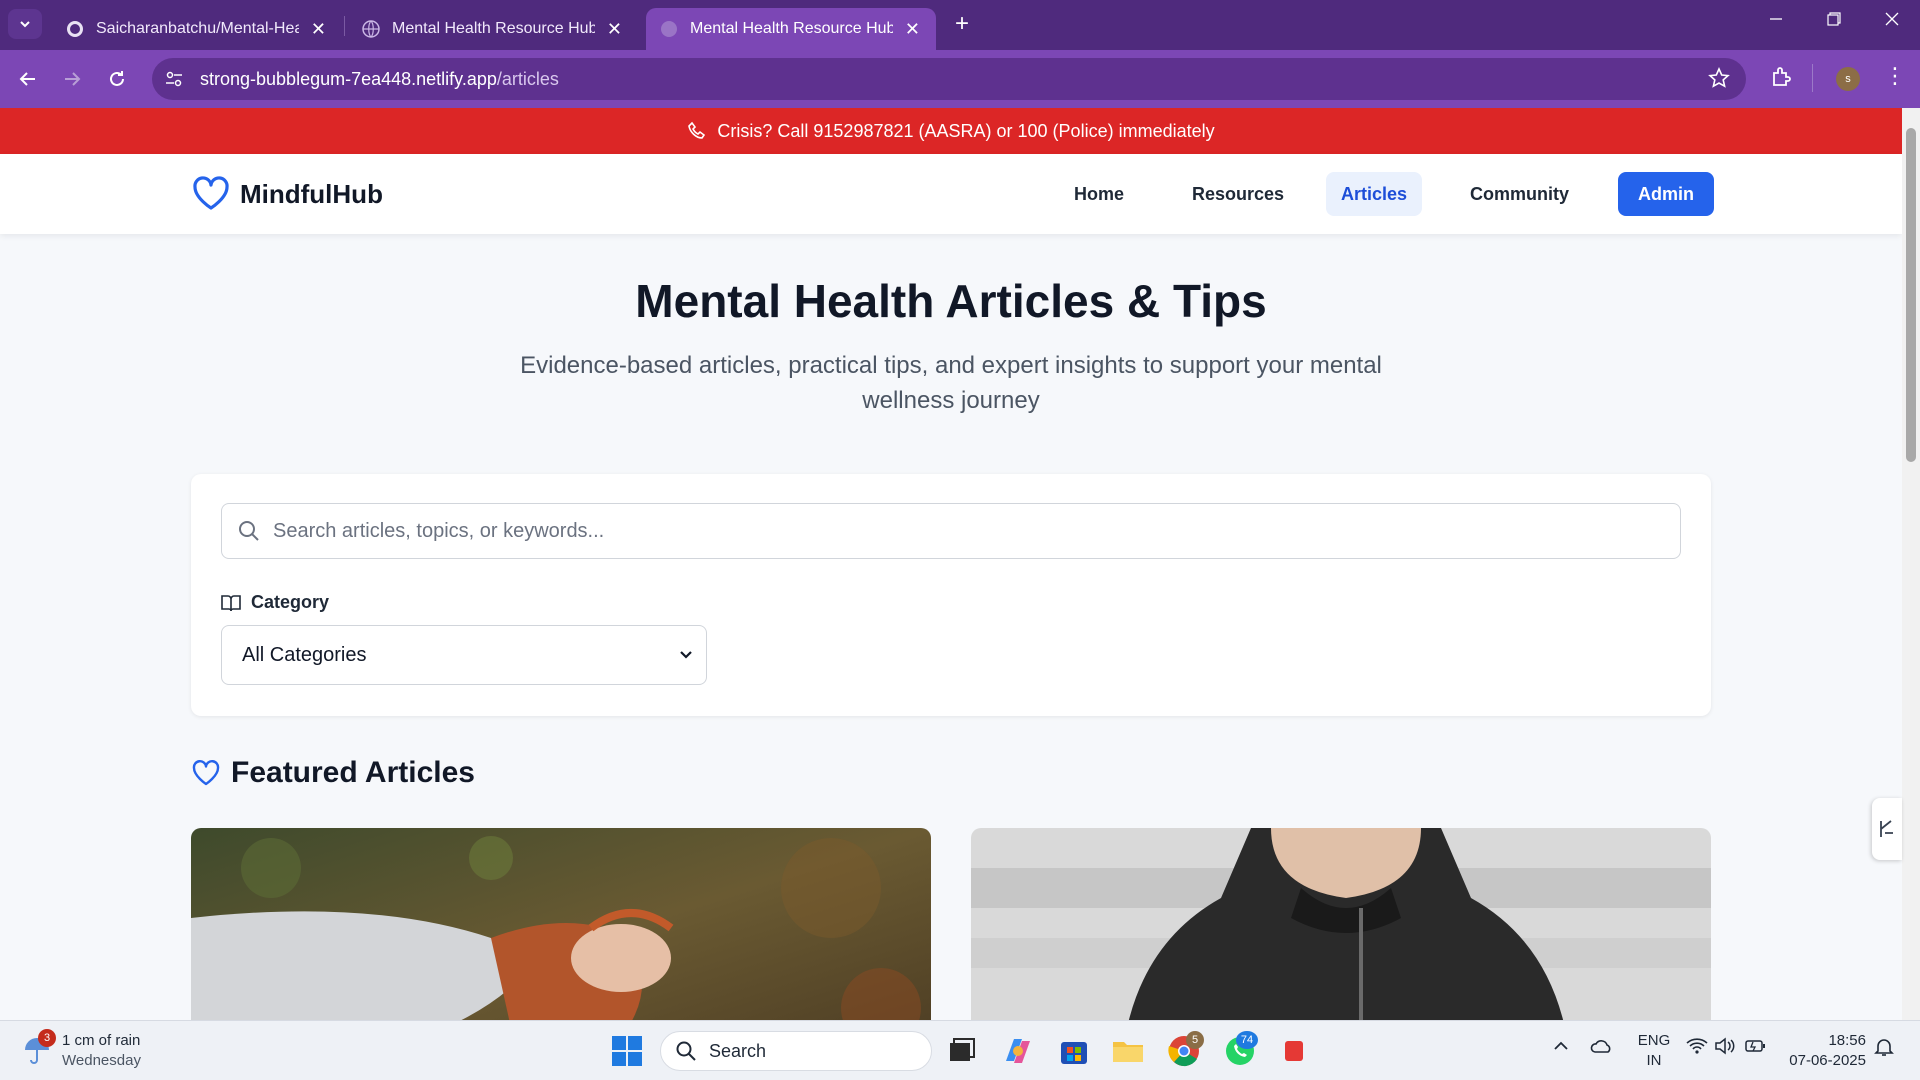 Image resolution: width=1920 pixels, height=1080 pixels. I want to click on nav-home: Home, so click(1099, 194).